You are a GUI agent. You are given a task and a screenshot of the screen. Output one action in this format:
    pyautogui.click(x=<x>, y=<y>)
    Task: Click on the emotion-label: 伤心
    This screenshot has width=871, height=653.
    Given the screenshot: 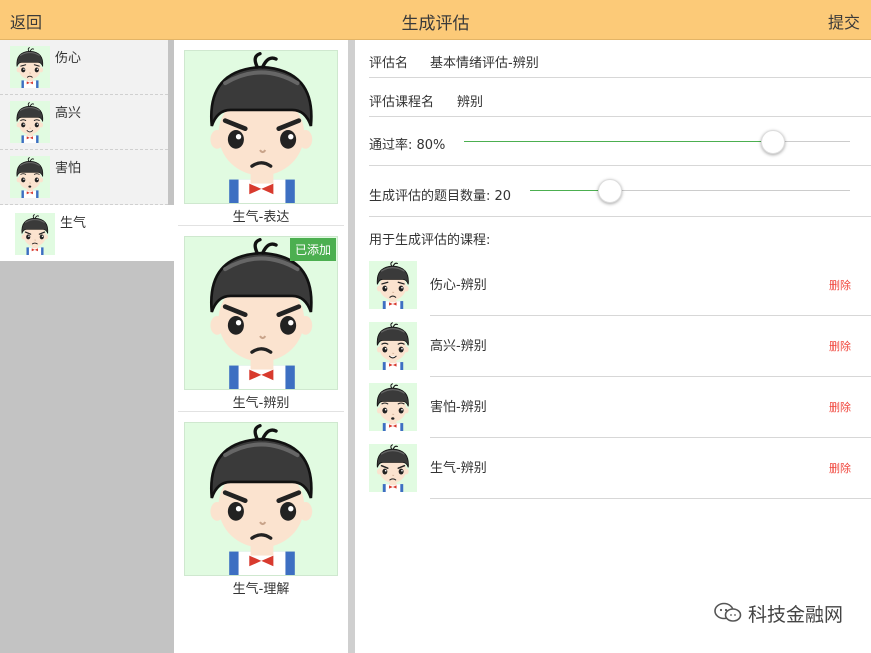 What is the action you would take?
    pyautogui.click(x=68, y=58)
    